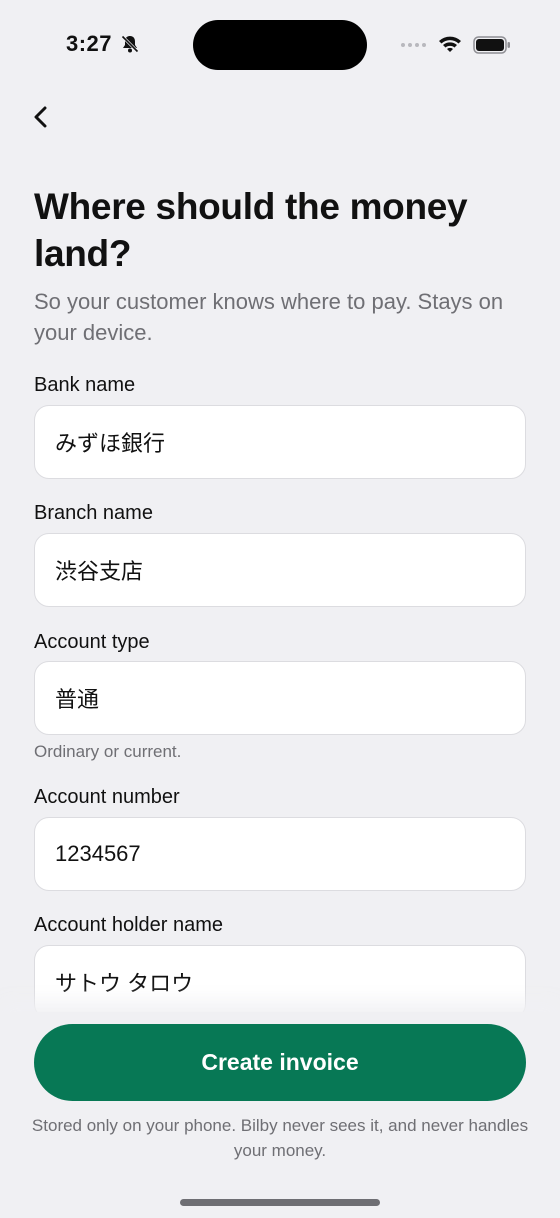 The width and height of the screenshot is (560, 1218). Describe the element at coordinates (280, 442) in the screenshot. I see `bank-name-field` at that location.